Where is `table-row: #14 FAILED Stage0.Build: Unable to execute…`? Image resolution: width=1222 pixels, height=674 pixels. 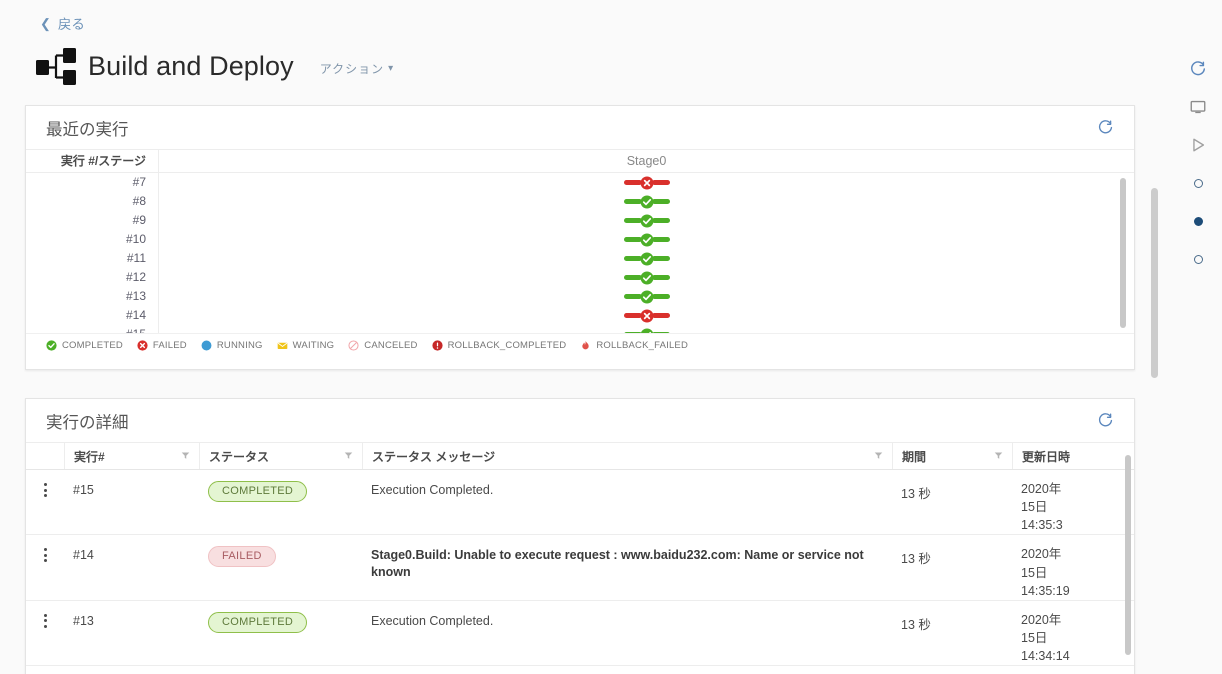 table-row: #14 FAILED Stage0.Build: Unable to execute… is located at coordinates (580, 568).